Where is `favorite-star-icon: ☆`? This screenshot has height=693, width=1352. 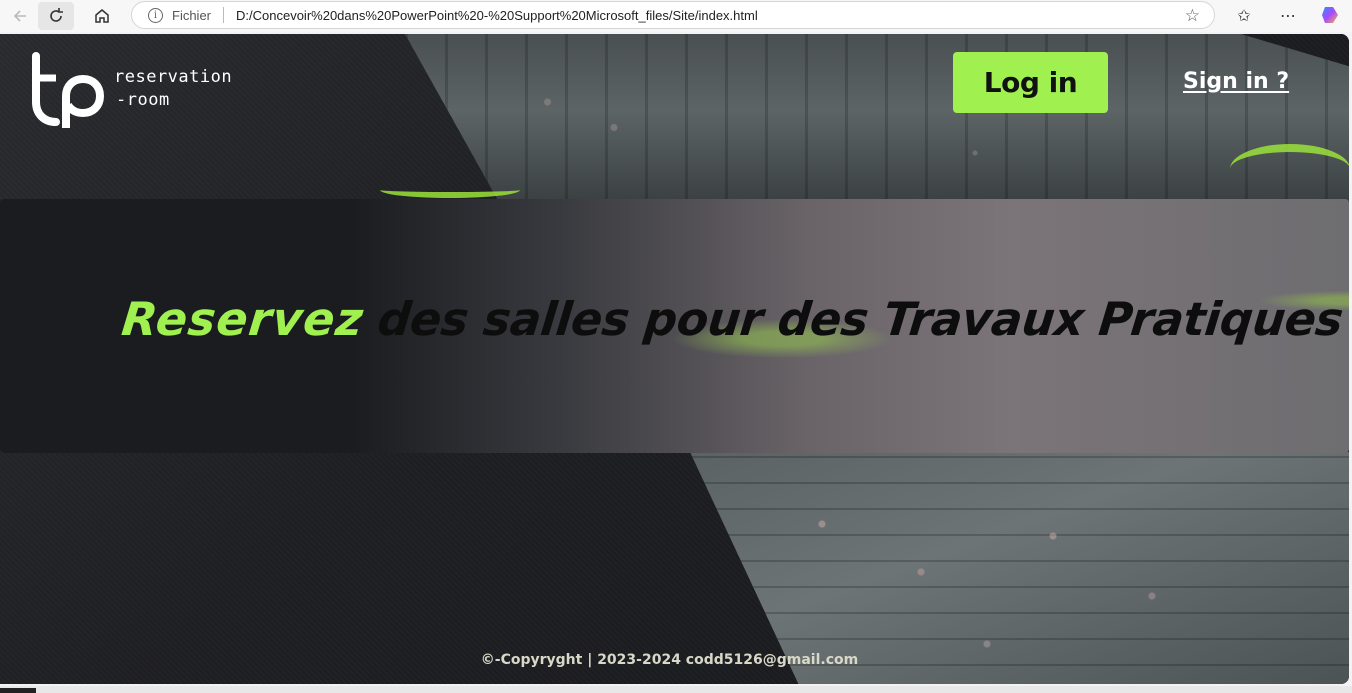 favorite-star-icon: ☆ is located at coordinates (1192, 16).